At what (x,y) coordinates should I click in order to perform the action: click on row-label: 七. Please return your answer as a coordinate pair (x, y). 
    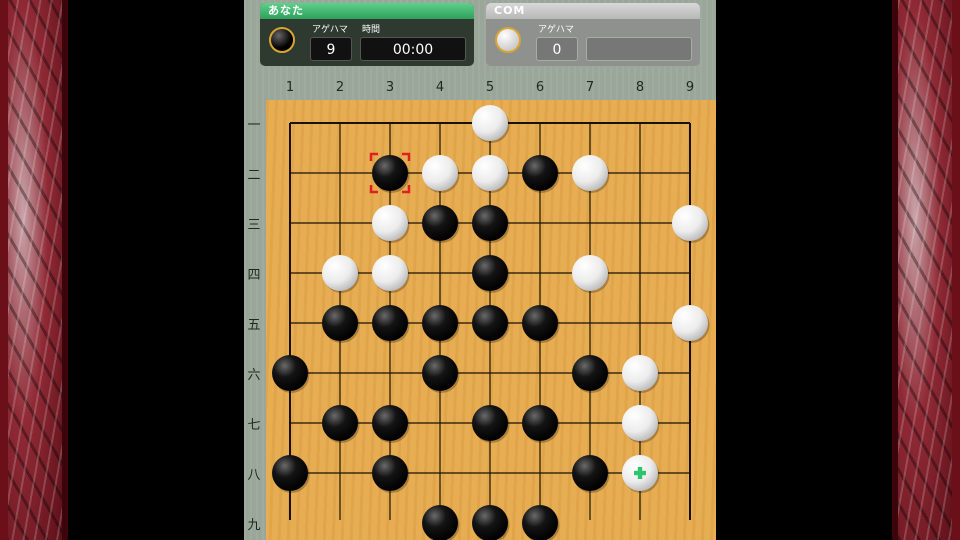
    Looking at the image, I should click on (254, 425).